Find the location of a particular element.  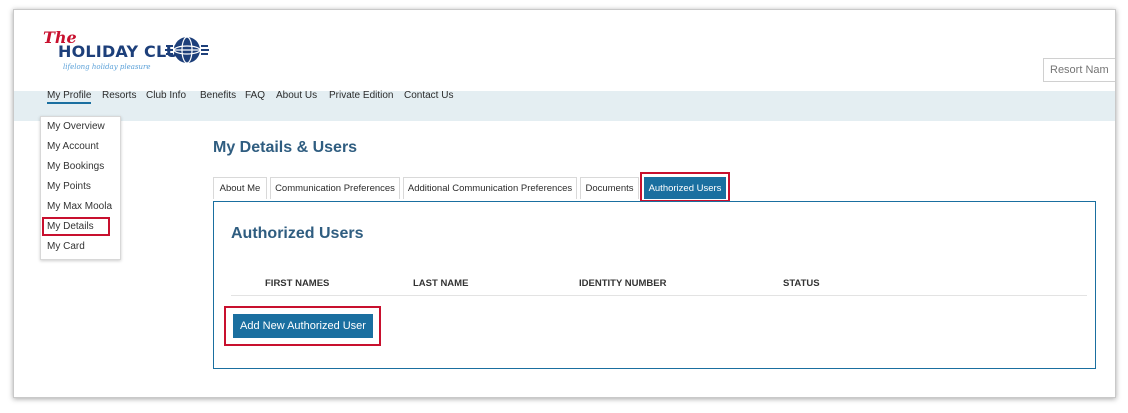

nav-faq: FAQ is located at coordinates (255, 95).